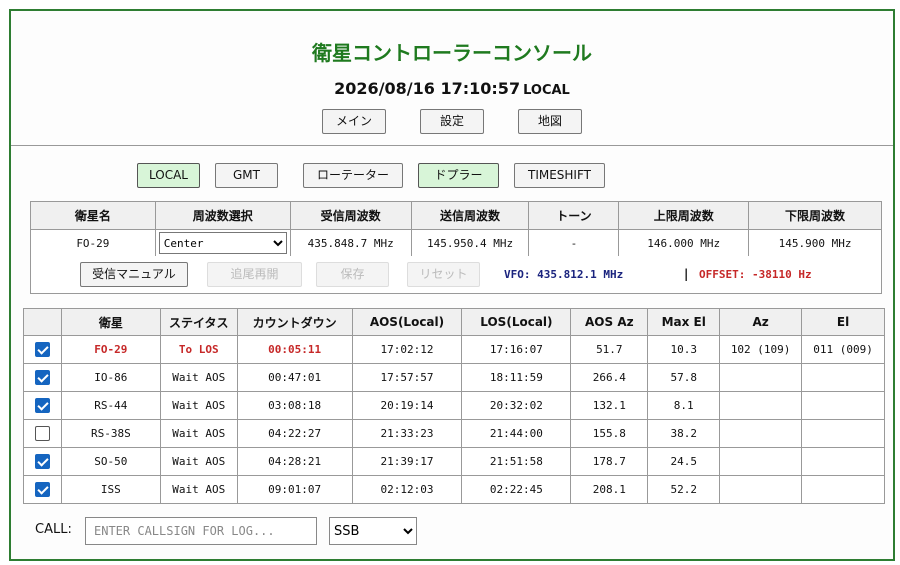 This screenshot has height=565, width=900. What do you see at coordinates (559, 175) in the screenshot?
I see `timeshift-button: TIMESHIFT` at bounding box center [559, 175].